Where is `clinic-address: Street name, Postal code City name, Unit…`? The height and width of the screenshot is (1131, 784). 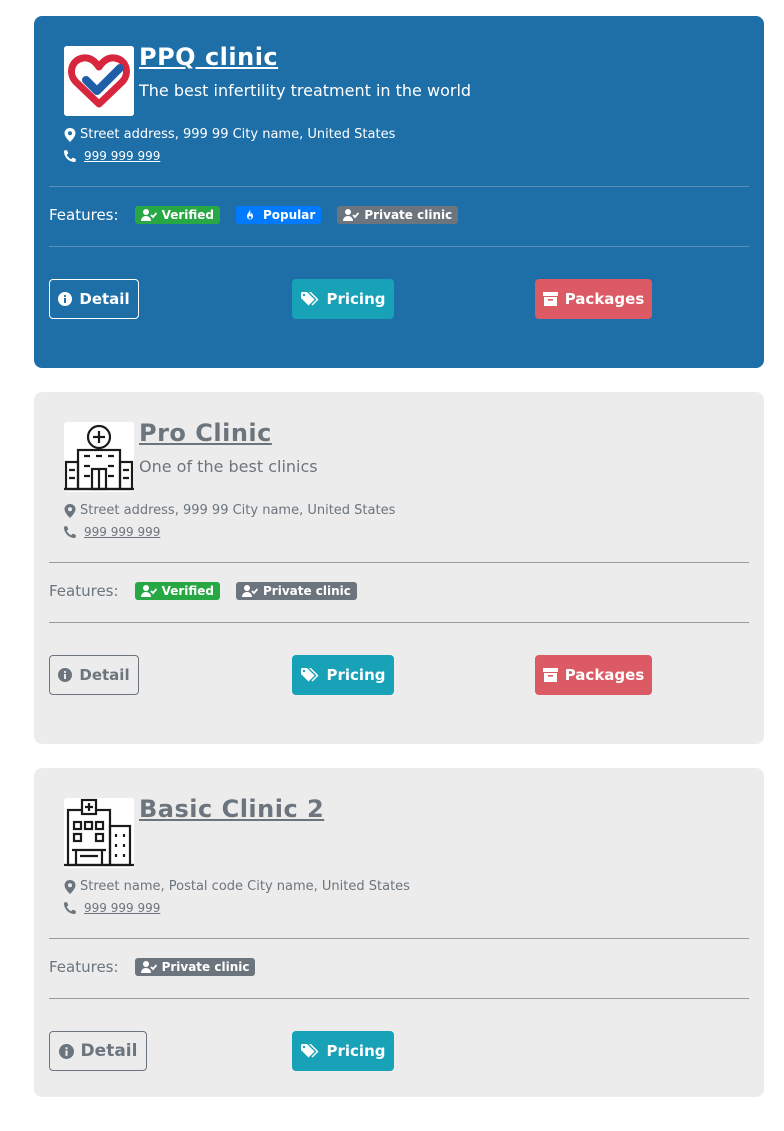
clinic-address: Street name, Postal code City name, Unit… is located at coordinates (237, 886).